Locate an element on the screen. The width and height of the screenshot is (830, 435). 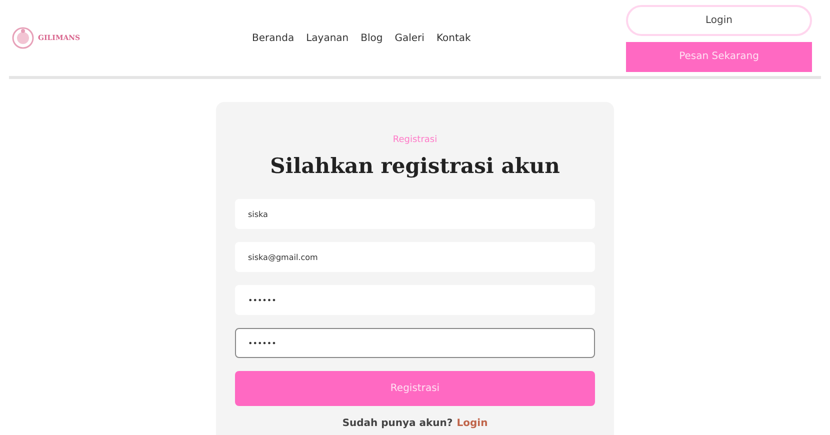
form-eyebrow: Registrasi is located at coordinates (415, 140).